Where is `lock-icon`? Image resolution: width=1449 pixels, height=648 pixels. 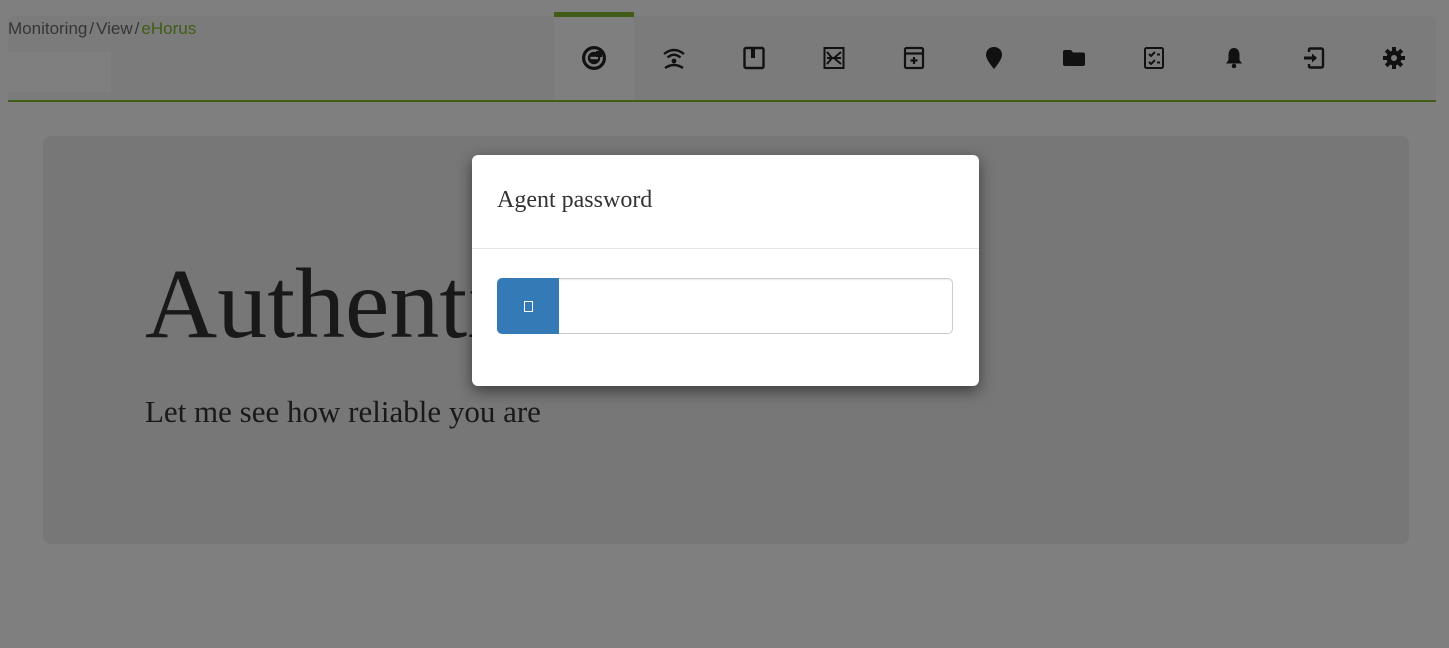
lock-icon is located at coordinates (528, 306).